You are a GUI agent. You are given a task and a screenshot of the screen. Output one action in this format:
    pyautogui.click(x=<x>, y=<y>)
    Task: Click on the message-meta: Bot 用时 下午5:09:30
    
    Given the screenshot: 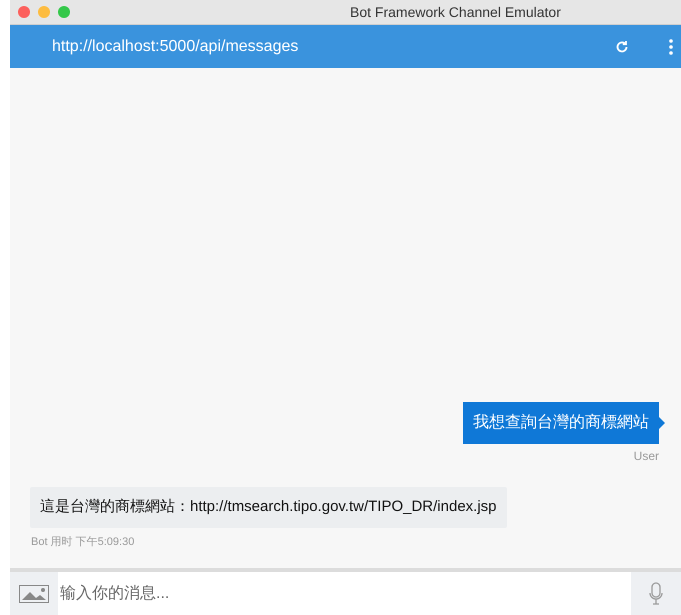 What is the action you would take?
    pyautogui.click(x=82, y=542)
    